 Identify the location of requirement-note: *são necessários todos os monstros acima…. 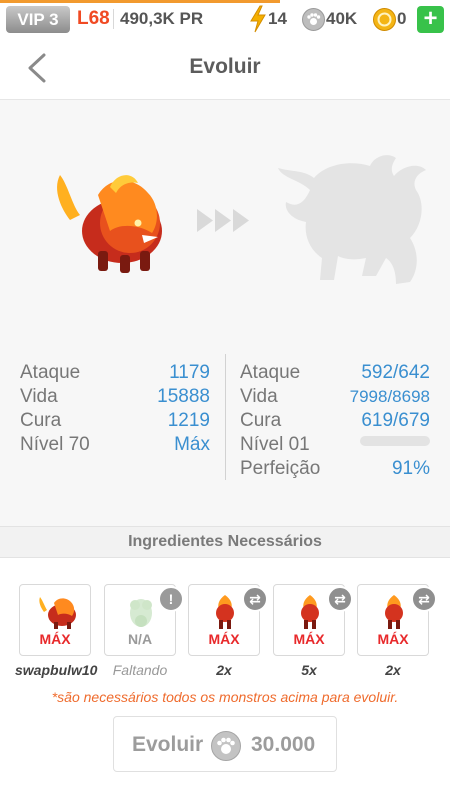
(225, 697).